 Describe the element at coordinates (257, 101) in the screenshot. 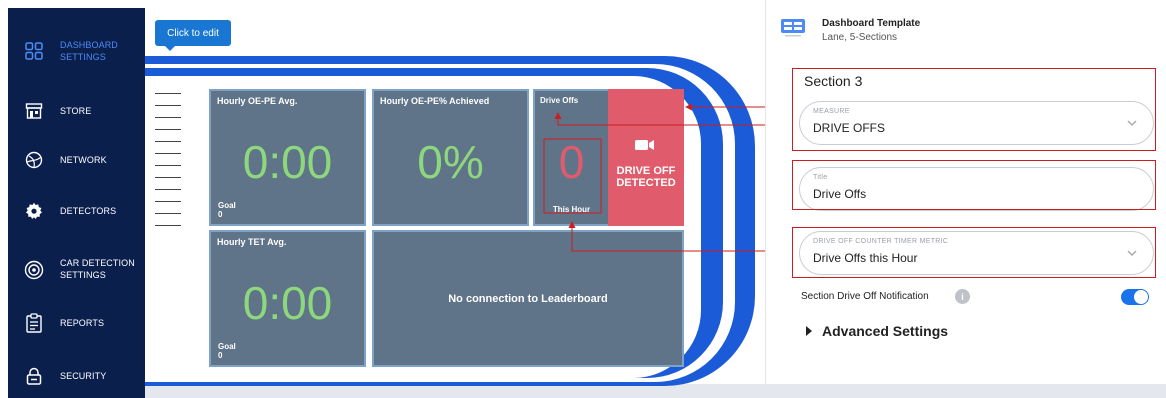

I see `tile-title: Hourly OE-PE Avg.` at that location.